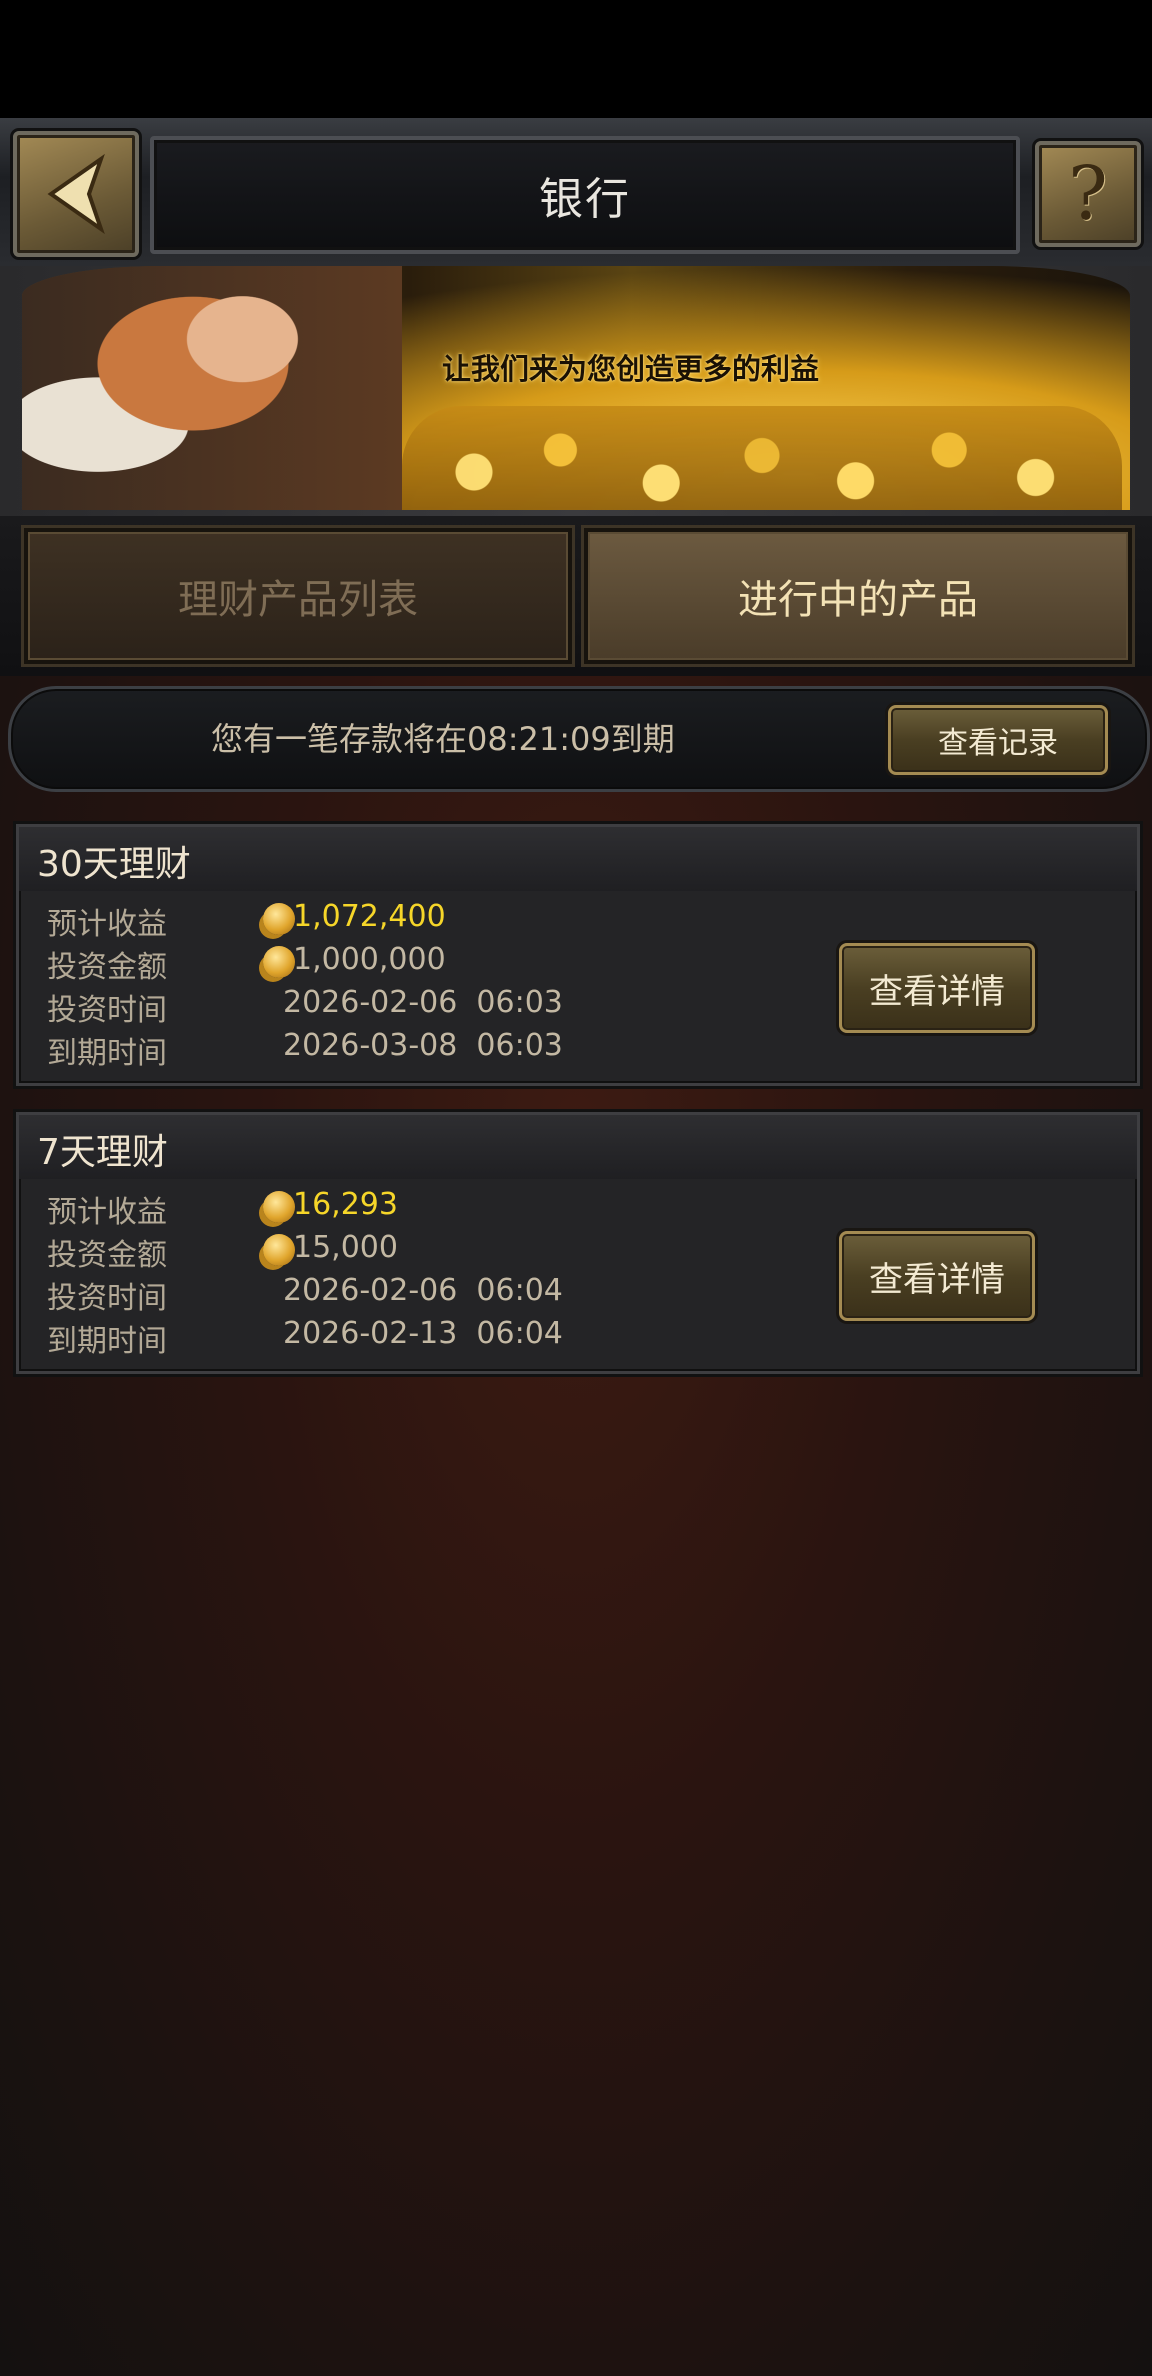 This screenshot has height=2376, width=1152. I want to click on page-title: 银行, so click(585, 199).